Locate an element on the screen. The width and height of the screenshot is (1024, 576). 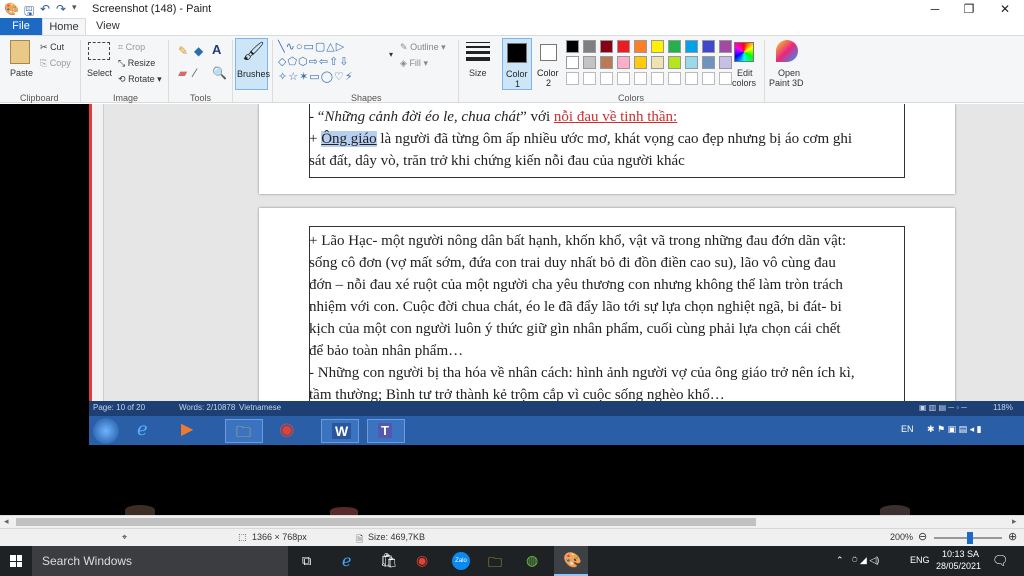
paste-button: Paste is located at coordinates (21, 73).